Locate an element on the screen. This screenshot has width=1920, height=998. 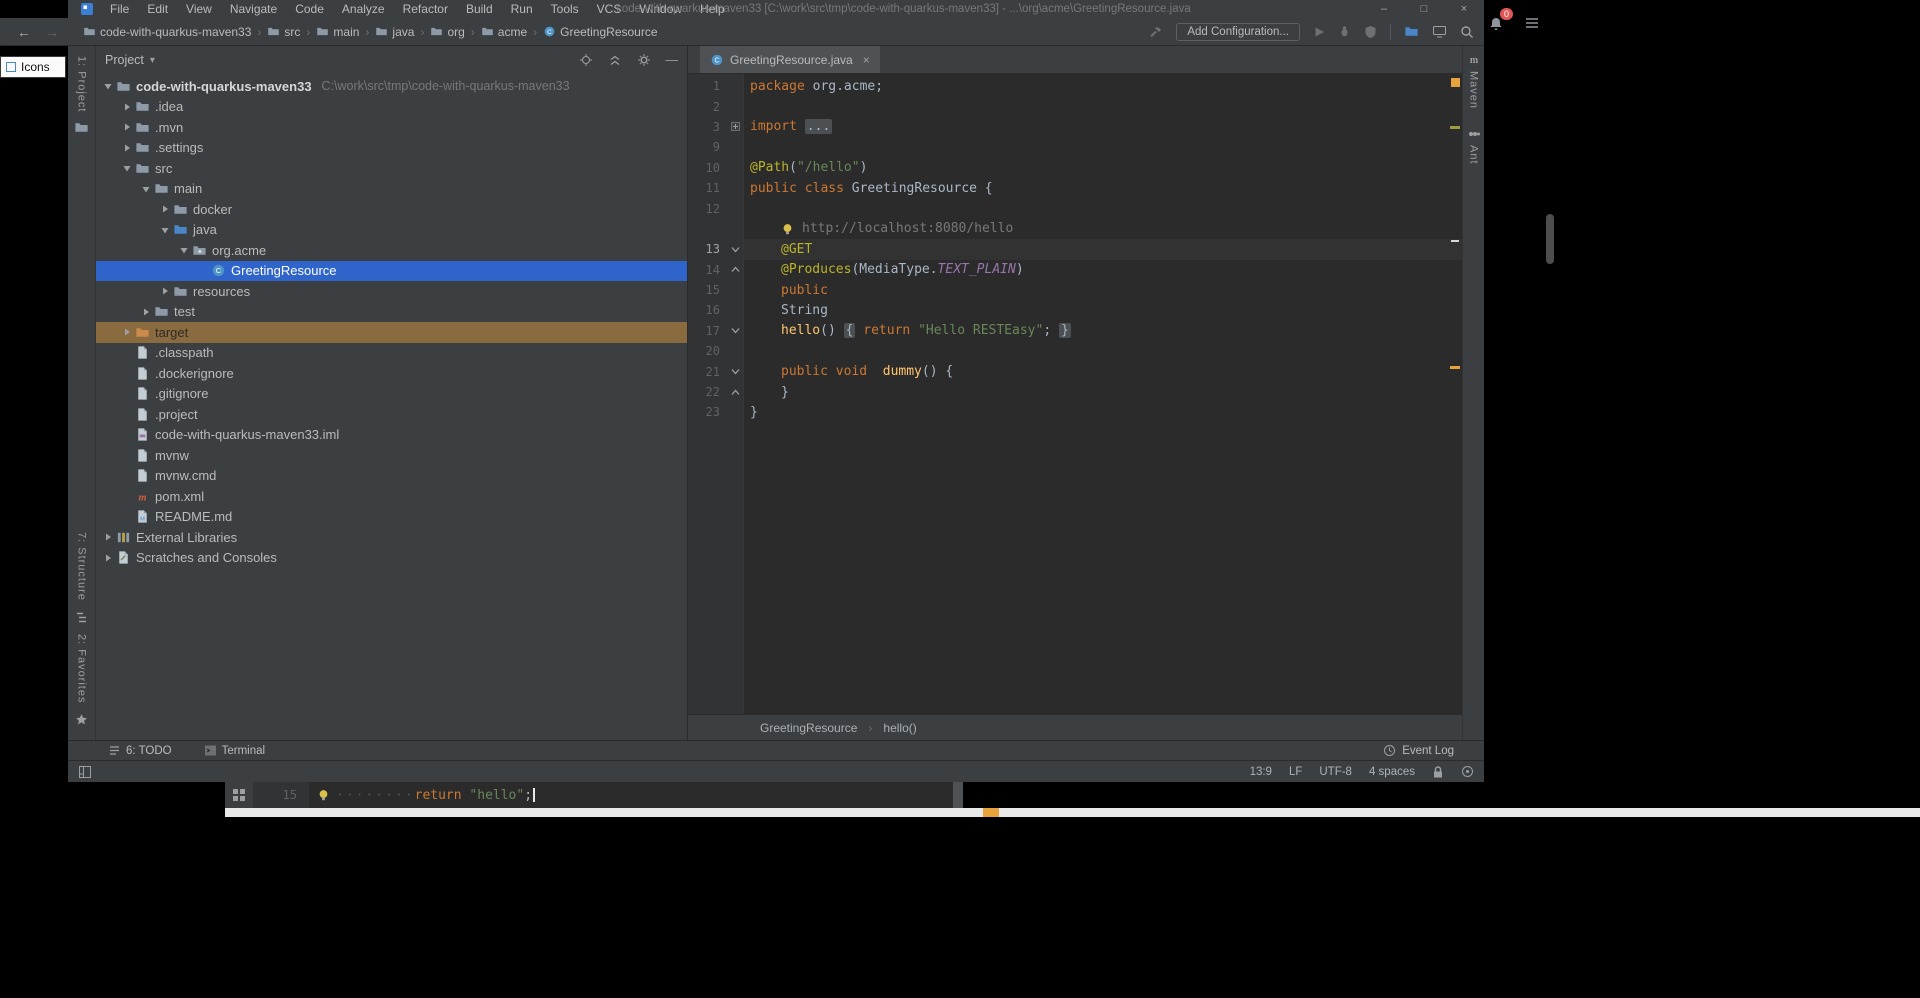
project-structure-icon is located at coordinates (1411, 31).